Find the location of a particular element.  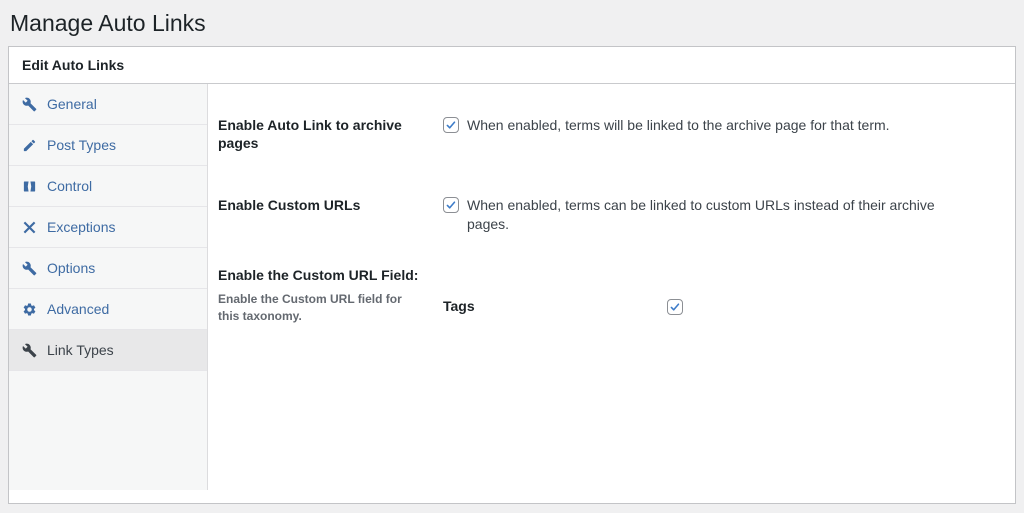

sidebar-item-label: Control is located at coordinates (70, 186).